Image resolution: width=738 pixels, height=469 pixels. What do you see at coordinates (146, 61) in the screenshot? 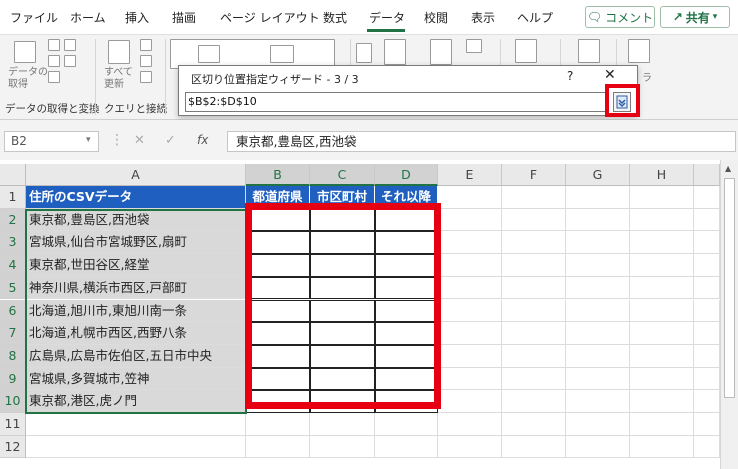
I see `properties-icon` at bounding box center [146, 61].